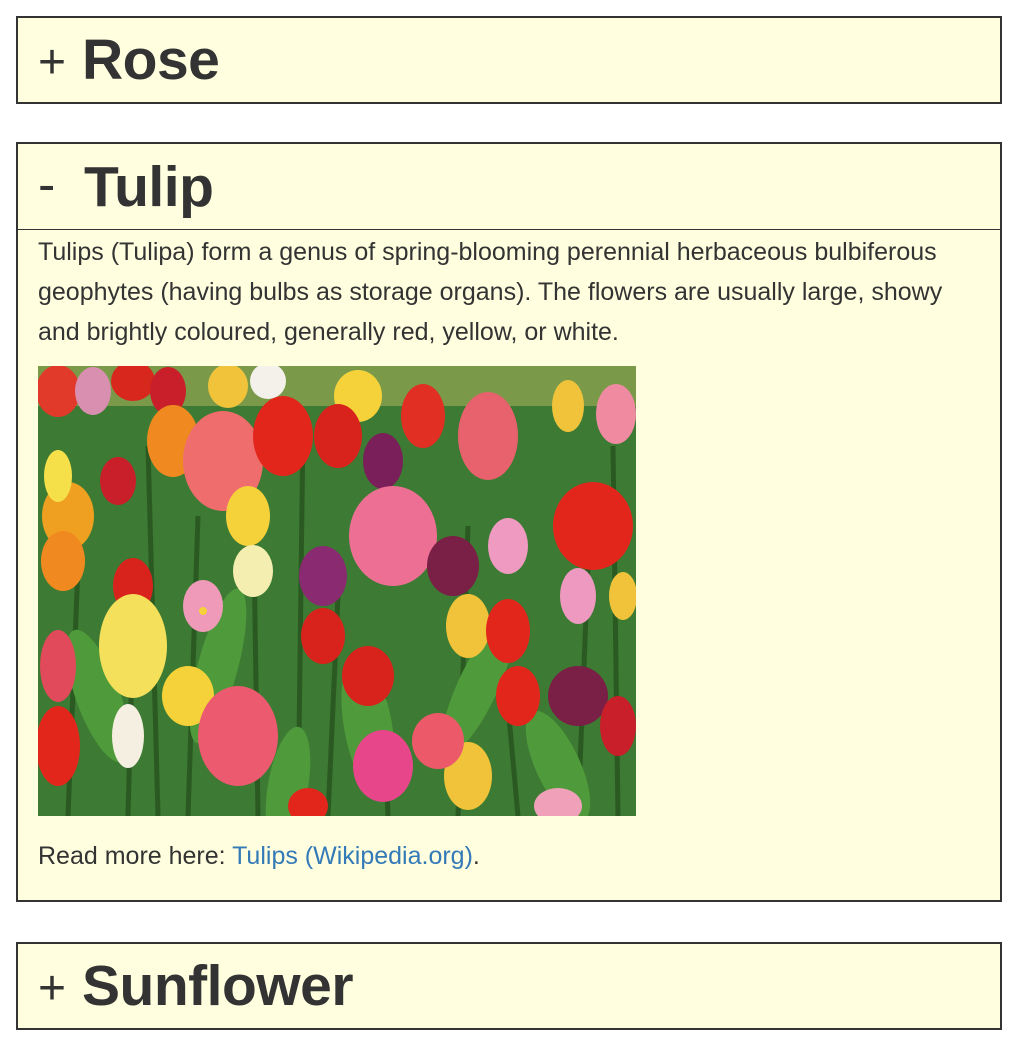 The width and height of the screenshot is (1022, 1050). What do you see at coordinates (218, 986) in the screenshot?
I see `accordion-title-sunflower: Sunflower` at bounding box center [218, 986].